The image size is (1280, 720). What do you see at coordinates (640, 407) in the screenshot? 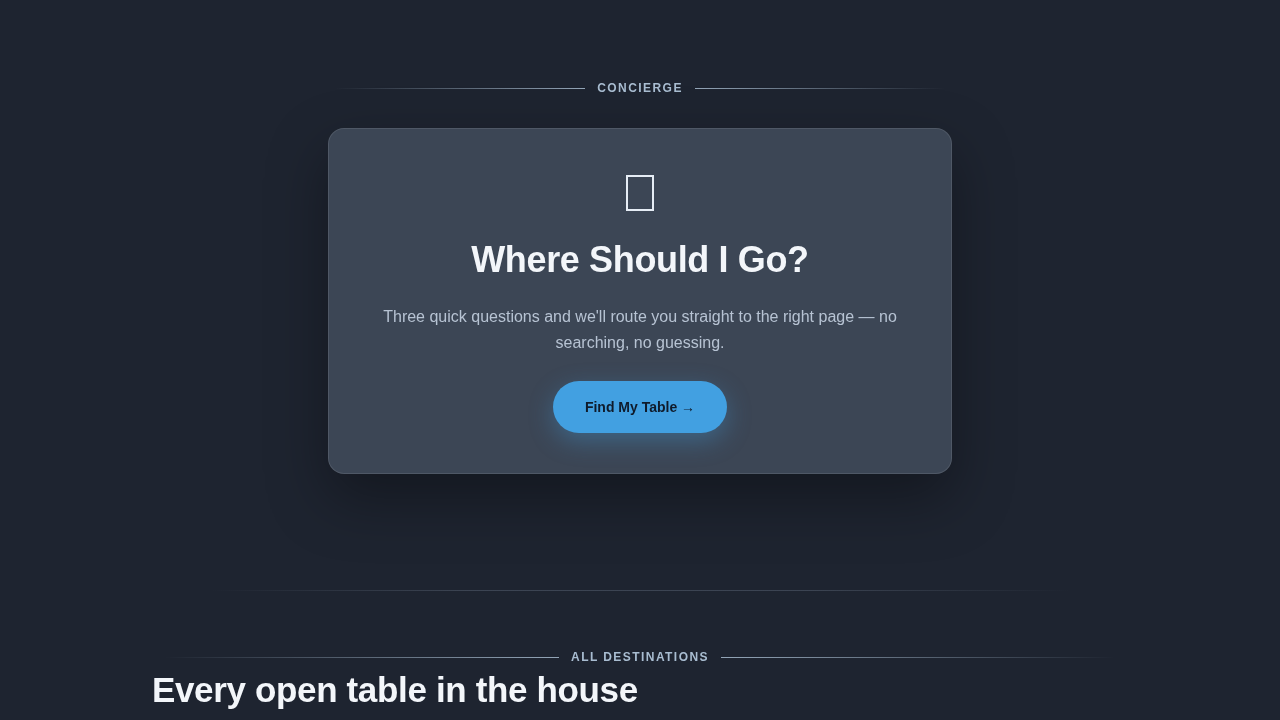
I see `find-table-button: Find My Table →` at bounding box center [640, 407].